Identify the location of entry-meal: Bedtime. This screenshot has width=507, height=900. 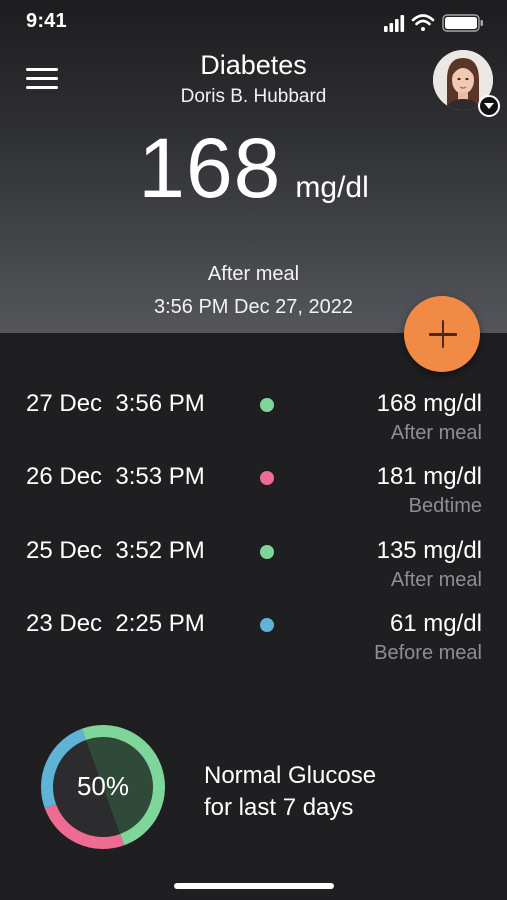
(445, 506).